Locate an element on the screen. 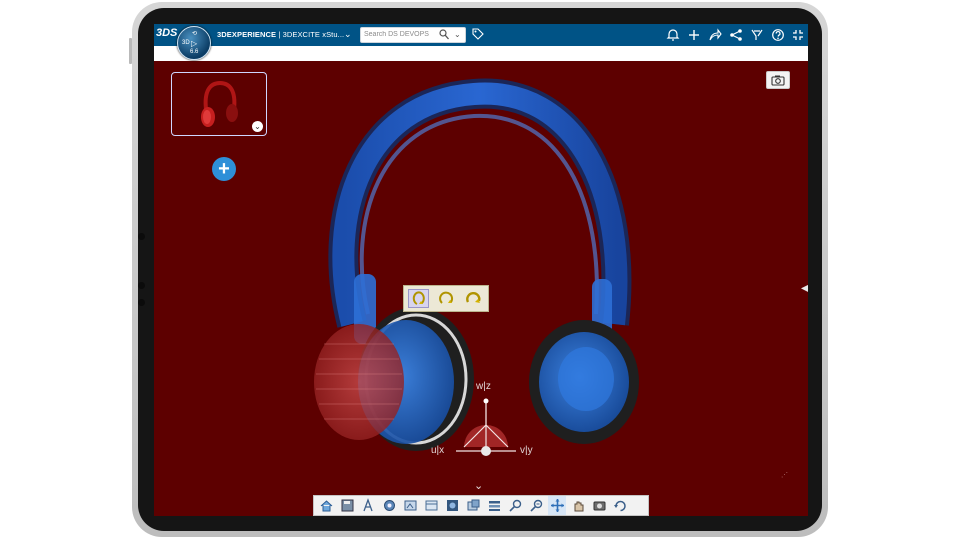 The image size is (960, 540). rotation-mode-palette is located at coordinates (446, 298).